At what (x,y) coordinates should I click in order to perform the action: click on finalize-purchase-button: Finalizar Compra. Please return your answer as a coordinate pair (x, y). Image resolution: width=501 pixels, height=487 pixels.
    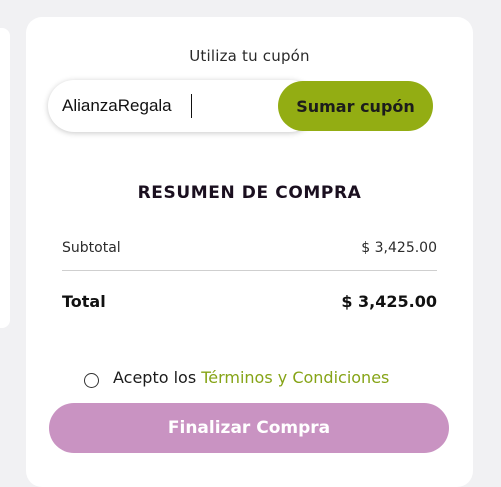
    Looking at the image, I should click on (249, 428).